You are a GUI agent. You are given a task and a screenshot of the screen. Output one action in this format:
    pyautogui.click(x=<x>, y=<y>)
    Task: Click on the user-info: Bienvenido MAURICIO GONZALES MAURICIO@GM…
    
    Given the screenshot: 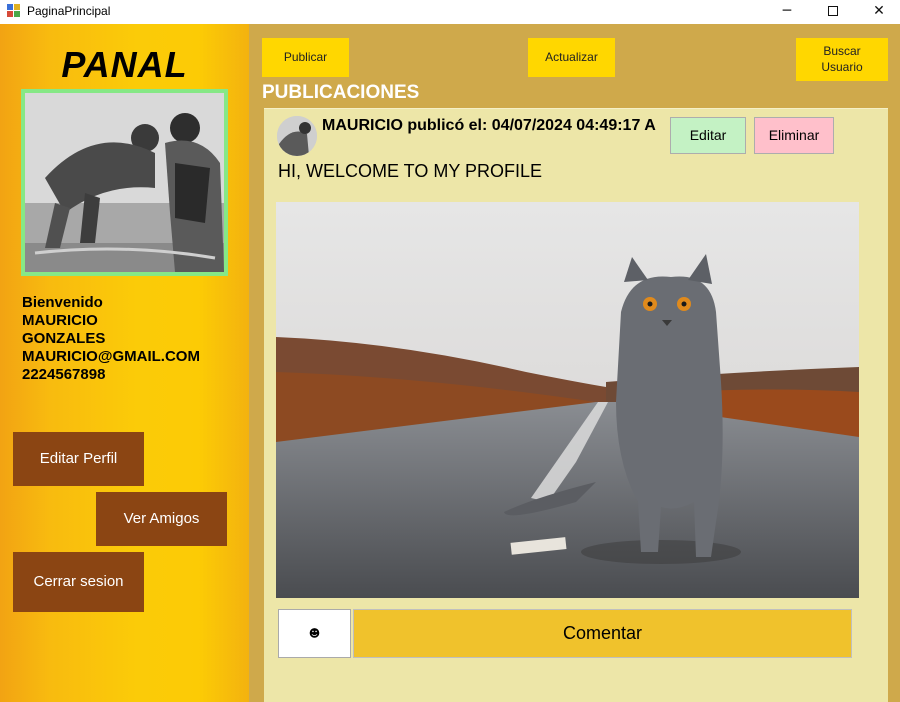 What is the action you would take?
    pyautogui.click(x=111, y=339)
    